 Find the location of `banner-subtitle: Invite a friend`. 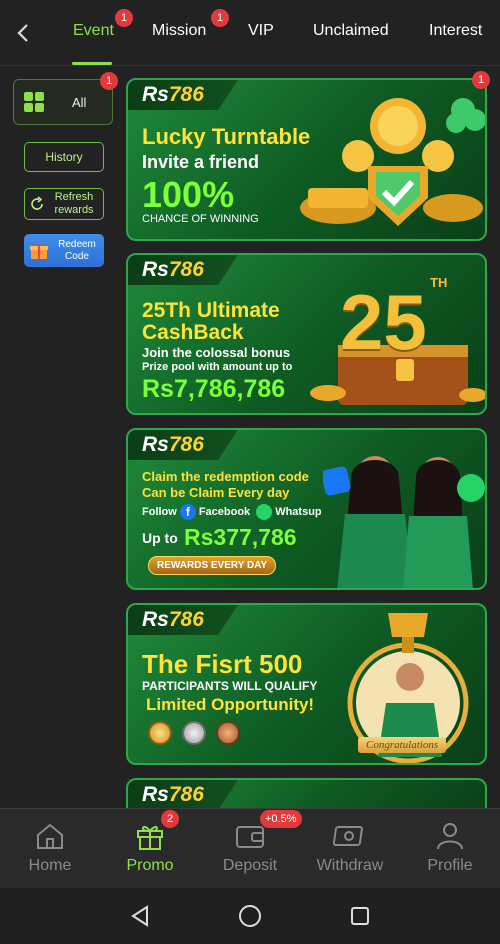

banner-subtitle: Invite a friend is located at coordinates (201, 162).